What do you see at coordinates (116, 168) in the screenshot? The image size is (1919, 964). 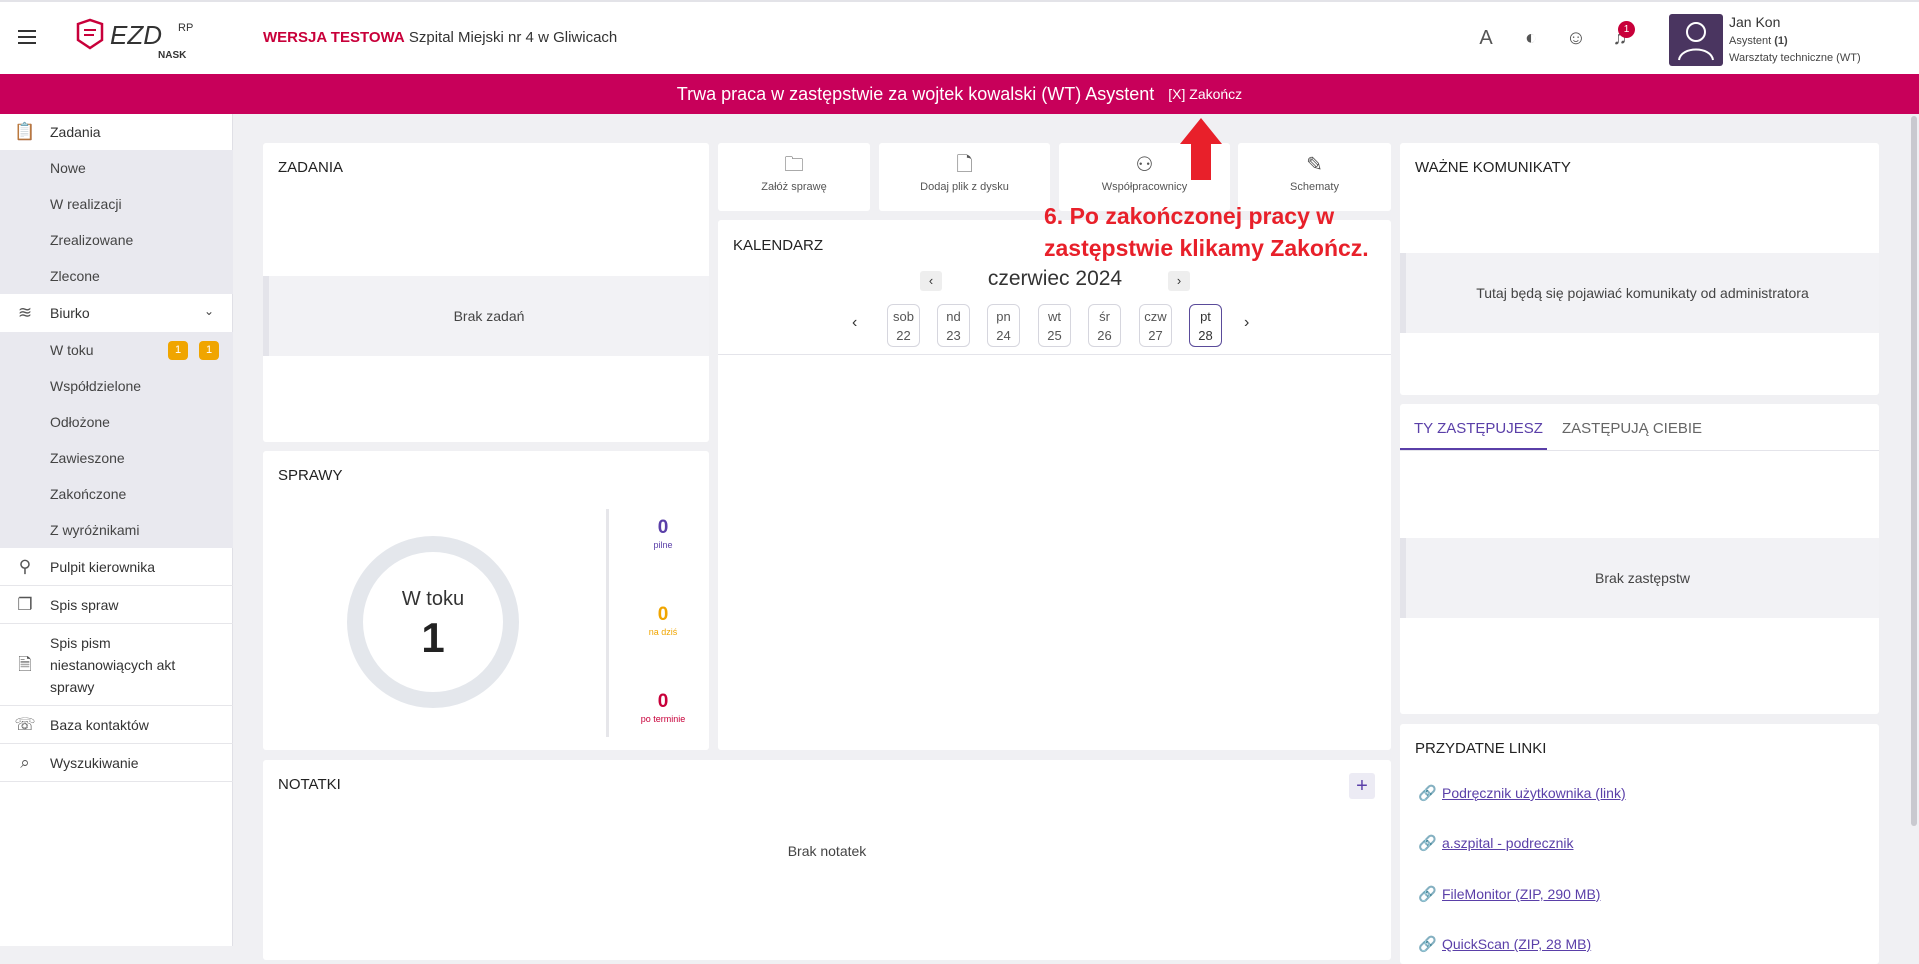 I see `sidebar-subitem-nowe: Nowe` at bounding box center [116, 168].